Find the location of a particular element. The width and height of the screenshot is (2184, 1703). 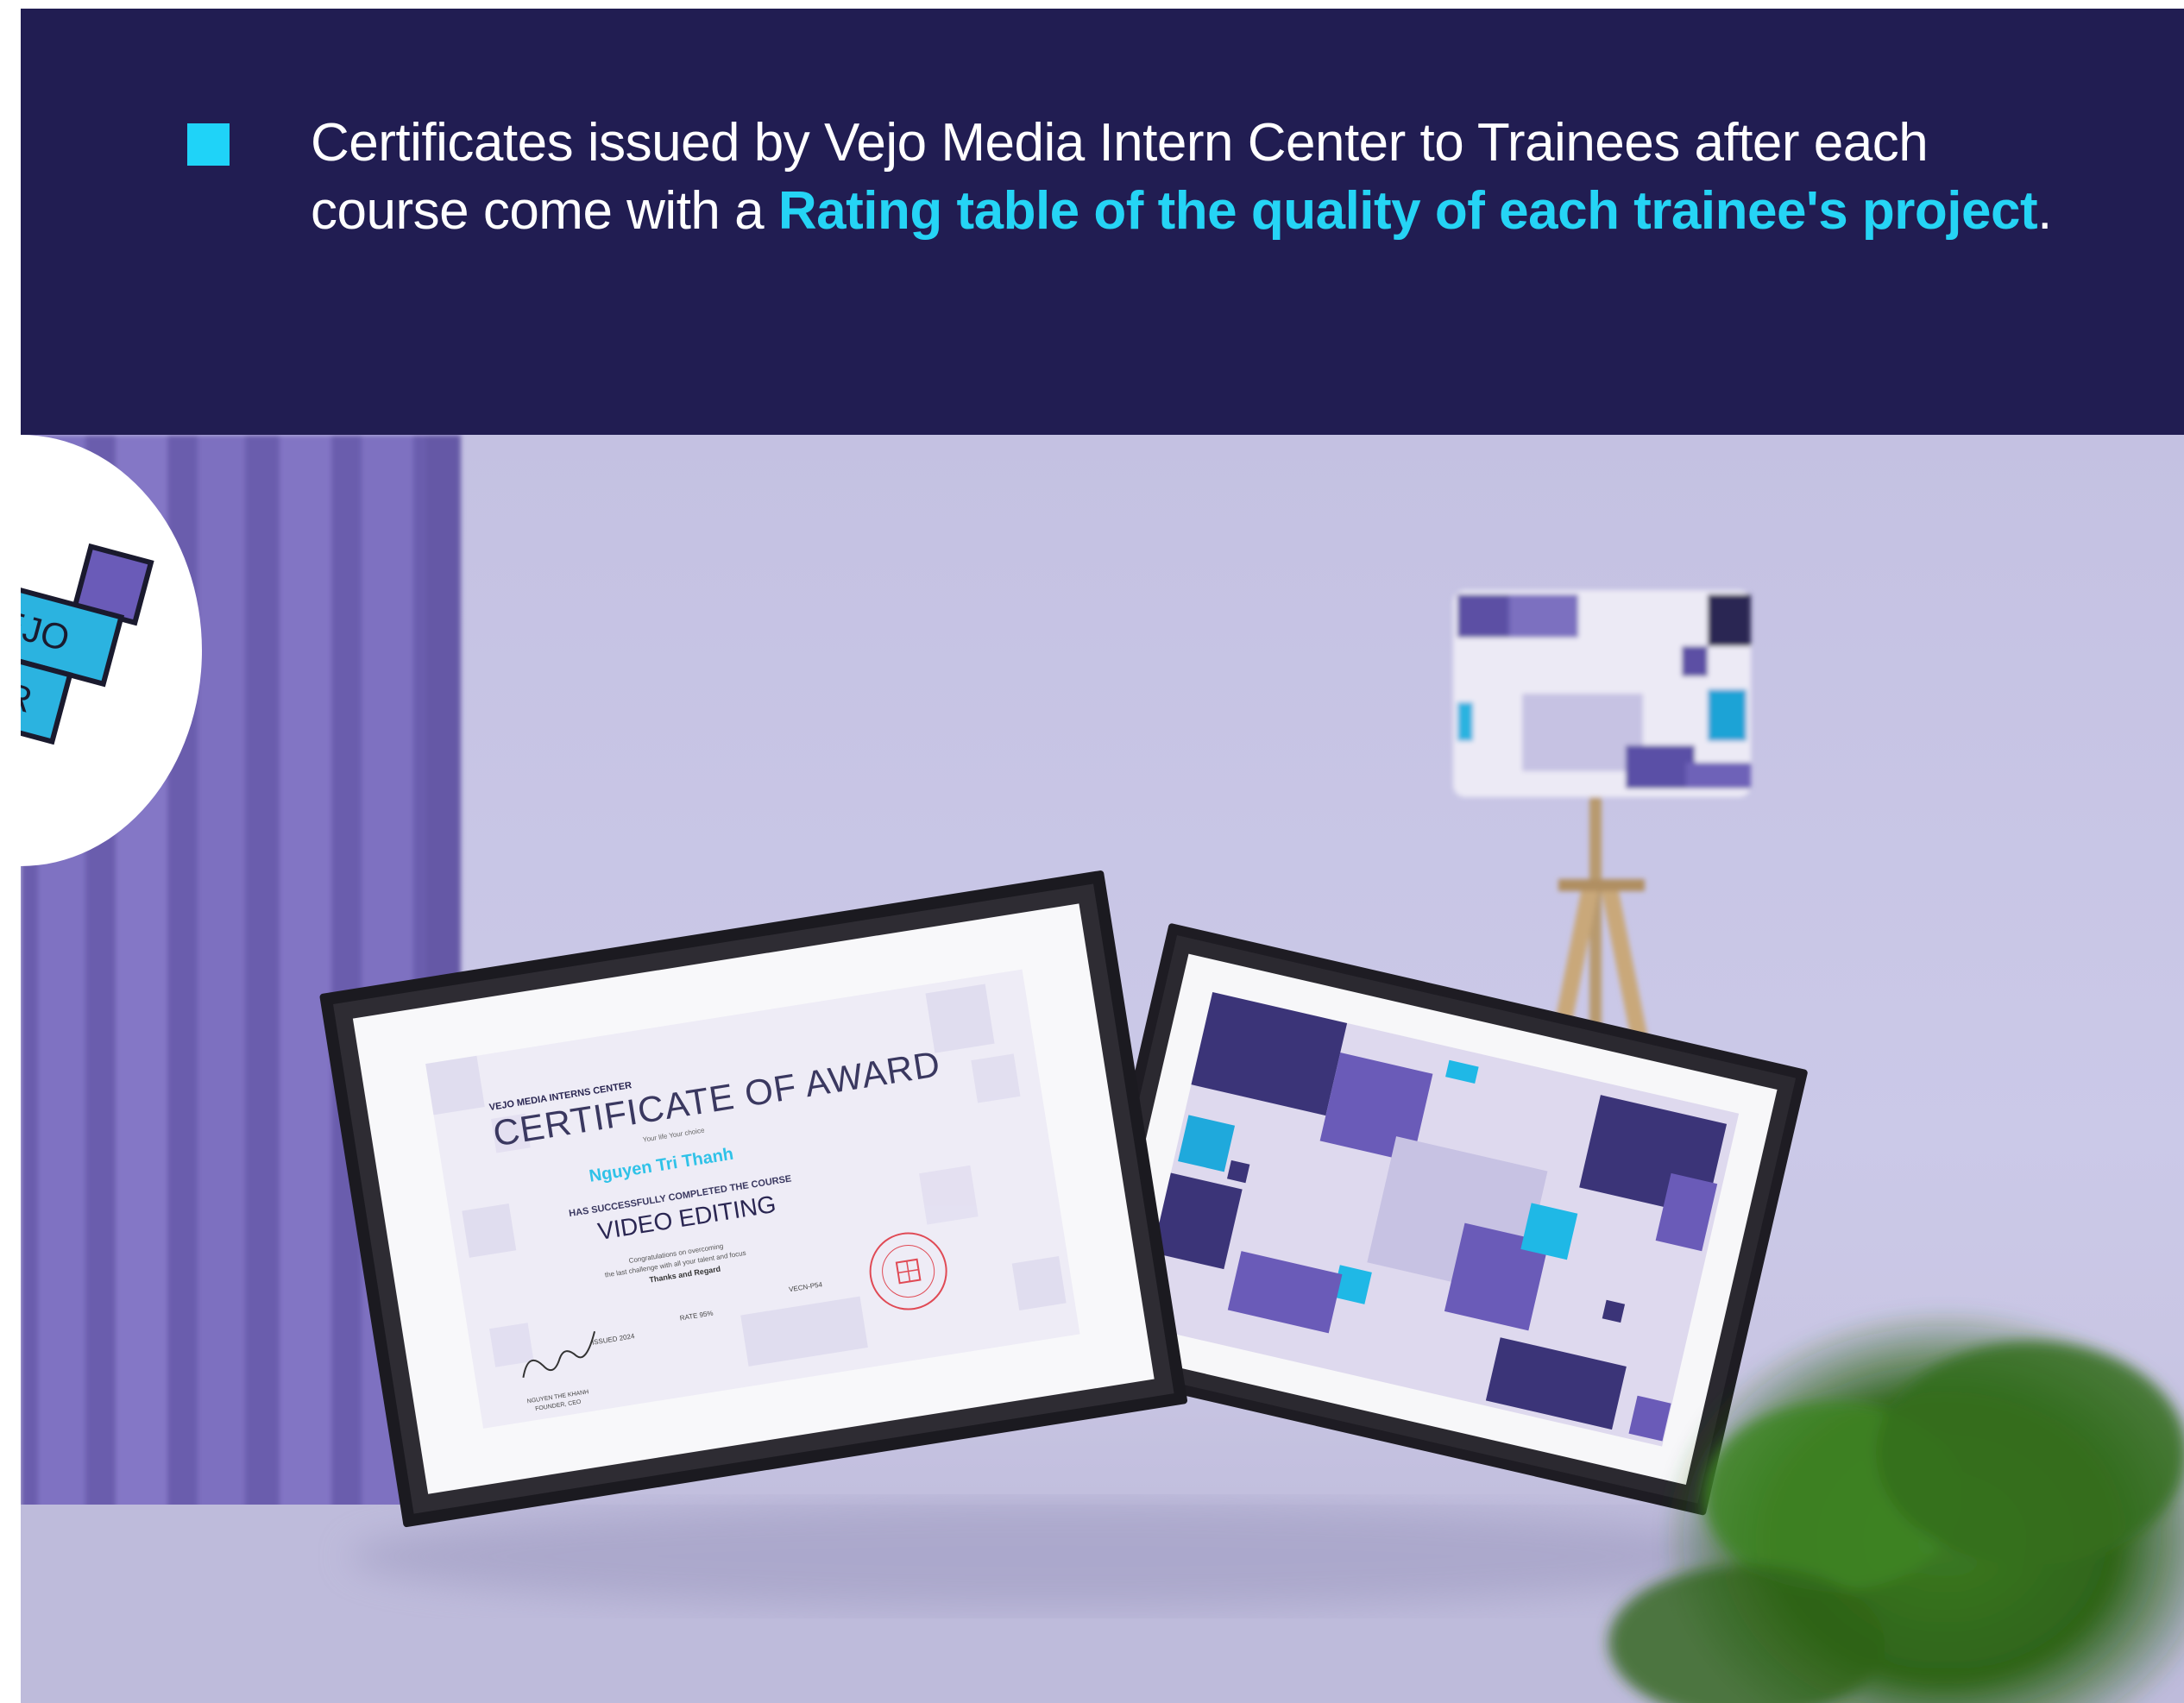

logo-badge: EJO ER is located at coordinates (112, 650).